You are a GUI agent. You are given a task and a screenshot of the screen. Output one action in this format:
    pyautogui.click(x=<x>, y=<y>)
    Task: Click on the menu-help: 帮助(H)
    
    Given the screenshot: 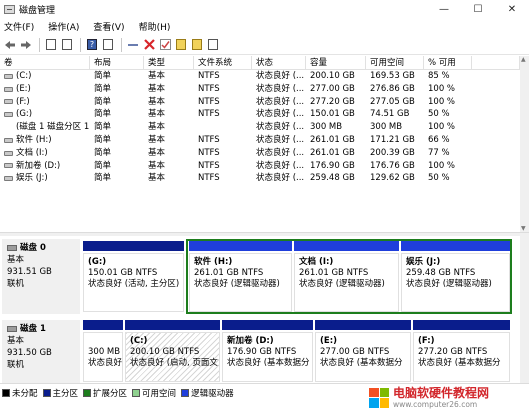 What is the action you would take?
    pyautogui.click(x=155, y=26)
    